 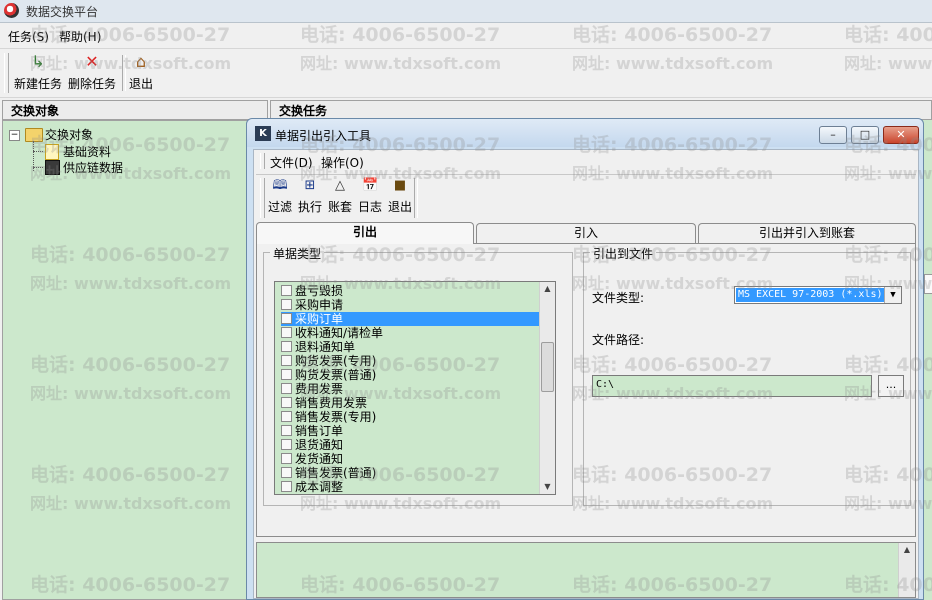 What do you see at coordinates (601, 110) in the screenshot?
I see `right-panel-header: 交换任务` at bounding box center [601, 110].